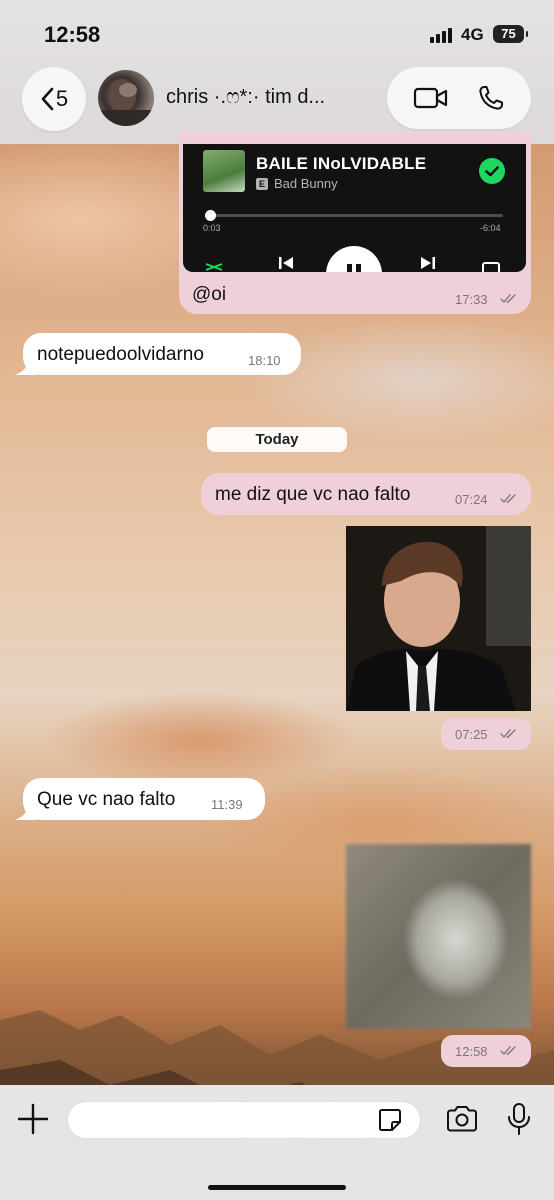  Describe the element at coordinates (341, 163) in the screenshot. I see `track-title: BAILE INoLVIDABLE` at that location.